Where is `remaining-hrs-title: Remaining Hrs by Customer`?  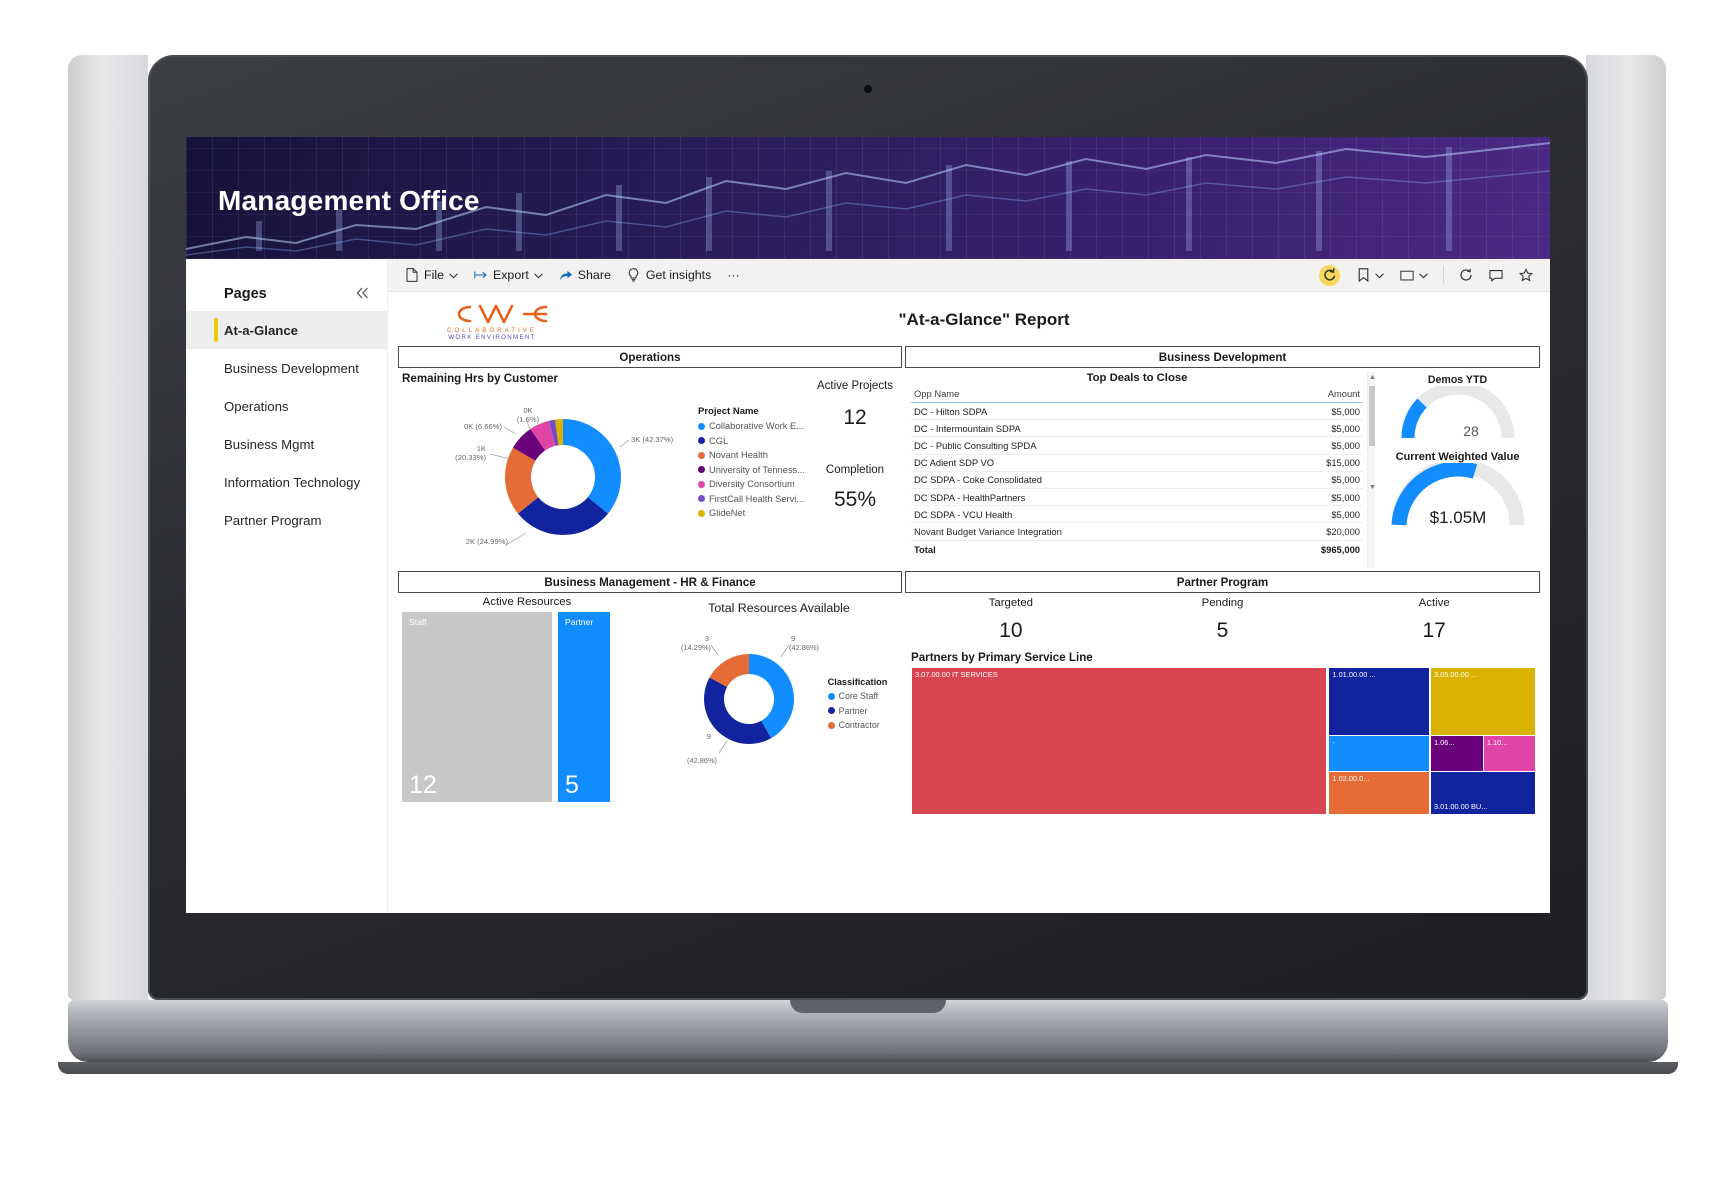
remaining-hrs-title: Remaining Hrs by Customer is located at coordinates (480, 378).